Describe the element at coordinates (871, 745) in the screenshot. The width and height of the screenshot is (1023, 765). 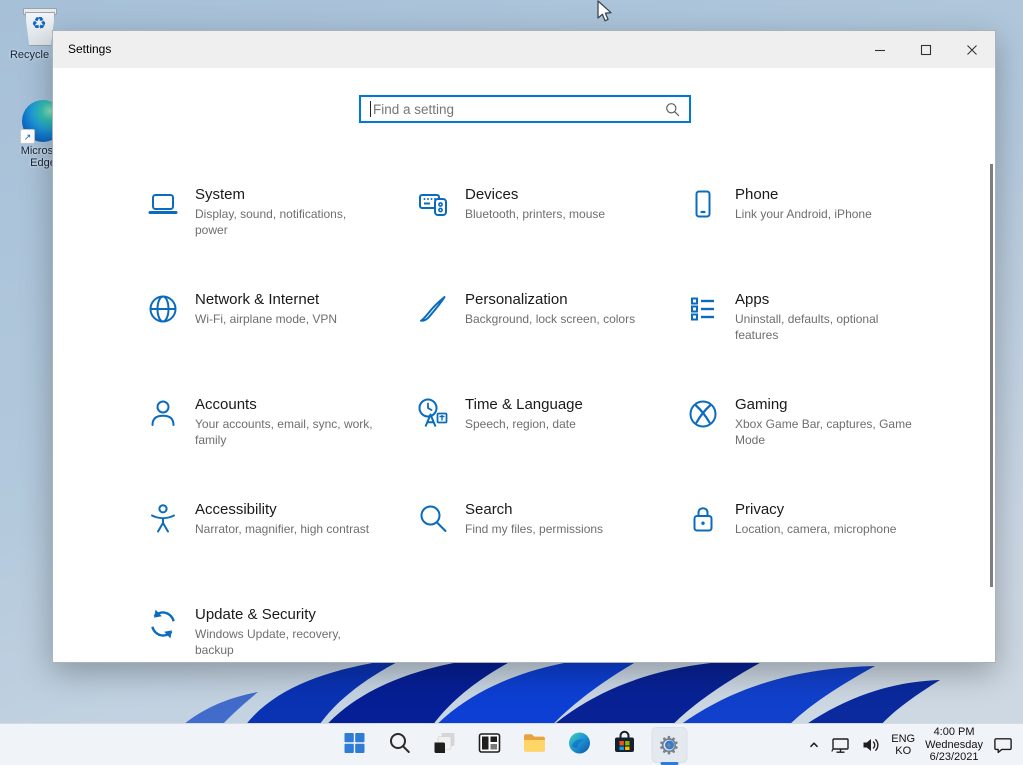
I see `volume-icon` at that location.